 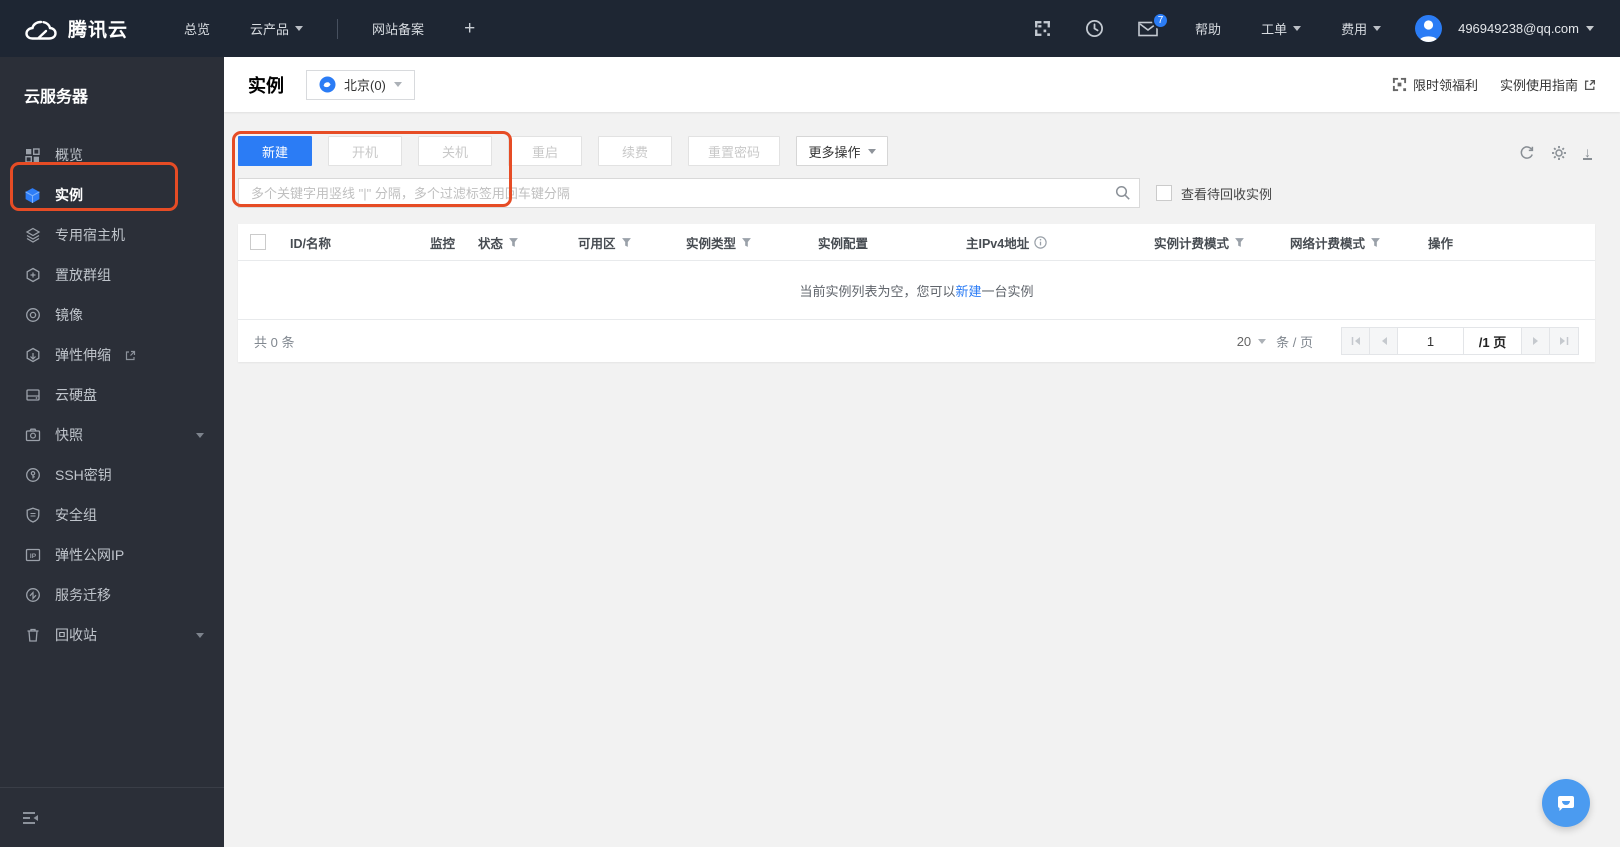 What do you see at coordinates (275, 151) in the screenshot?
I see `create-instance-button: 新建` at bounding box center [275, 151].